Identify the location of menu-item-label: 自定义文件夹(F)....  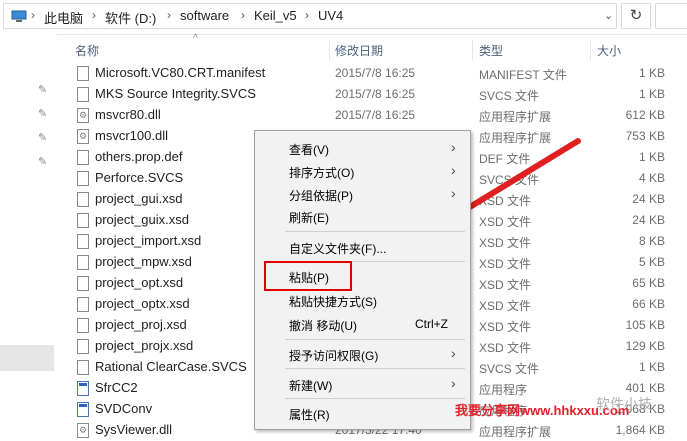
(338, 249).